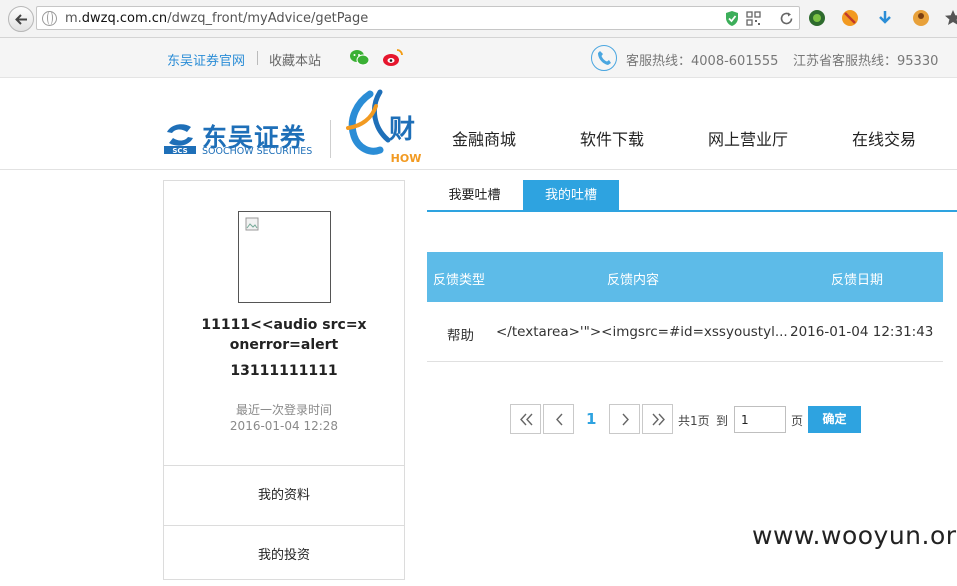  What do you see at coordinates (381, 127) in the screenshot?
I see `caifu-logo: 财 HOW` at bounding box center [381, 127].